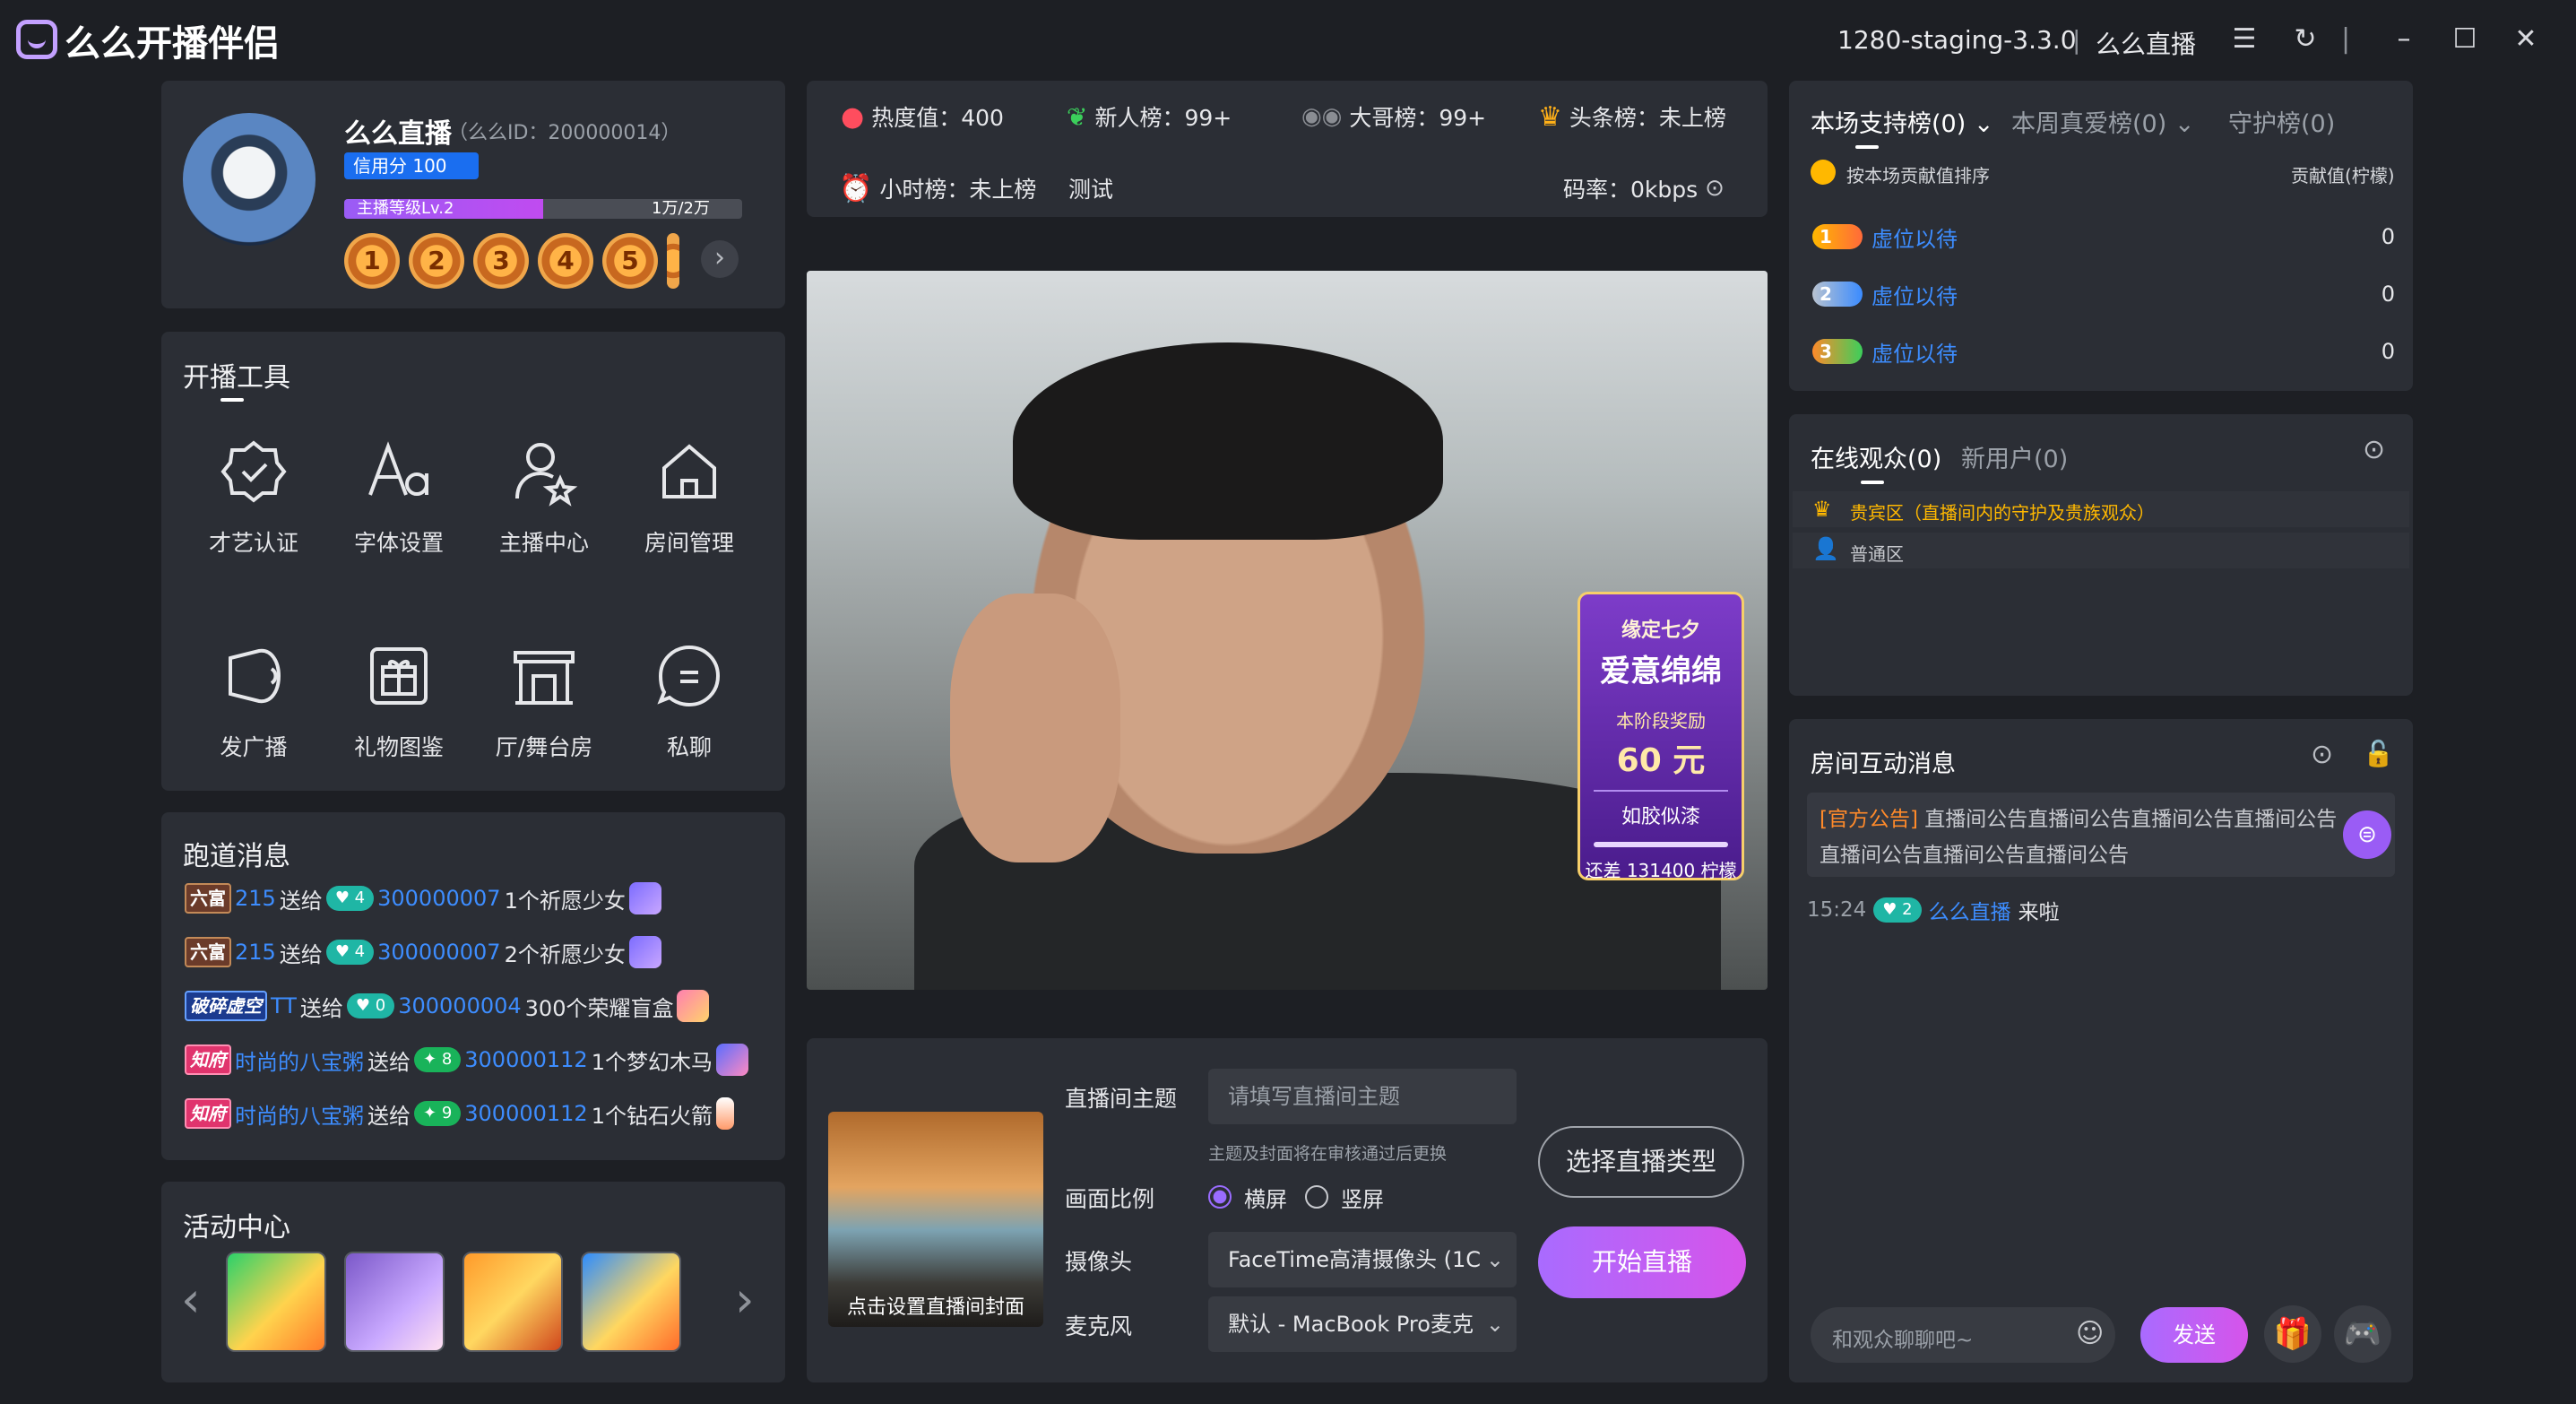 The image size is (2576, 1404). What do you see at coordinates (1963, 1335) in the screenshot?
I see `chat-input: 和观众聊聊吧~ ☺` at bounding box center [1963, 1335].